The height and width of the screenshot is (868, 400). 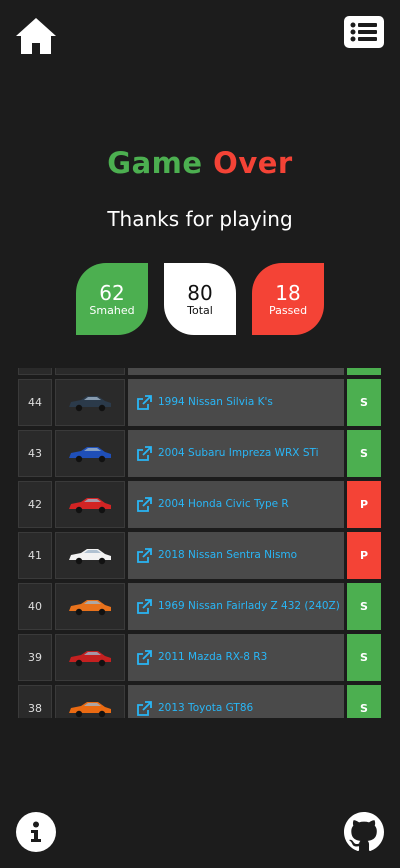 I want to click on car-name: 2011 Mazda RX-8 R3, so click(x=213, y=657).